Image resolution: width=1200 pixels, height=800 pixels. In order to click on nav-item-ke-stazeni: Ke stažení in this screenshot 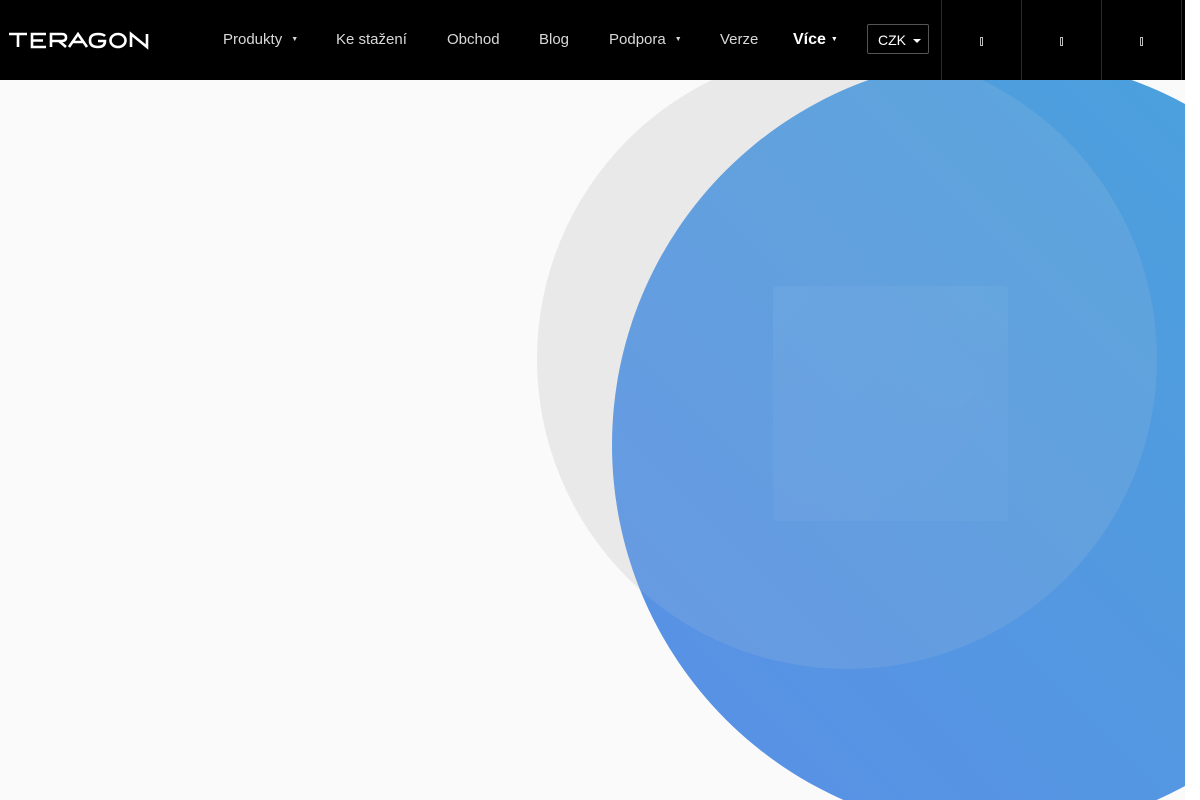, I will do `click(371, 40)`.